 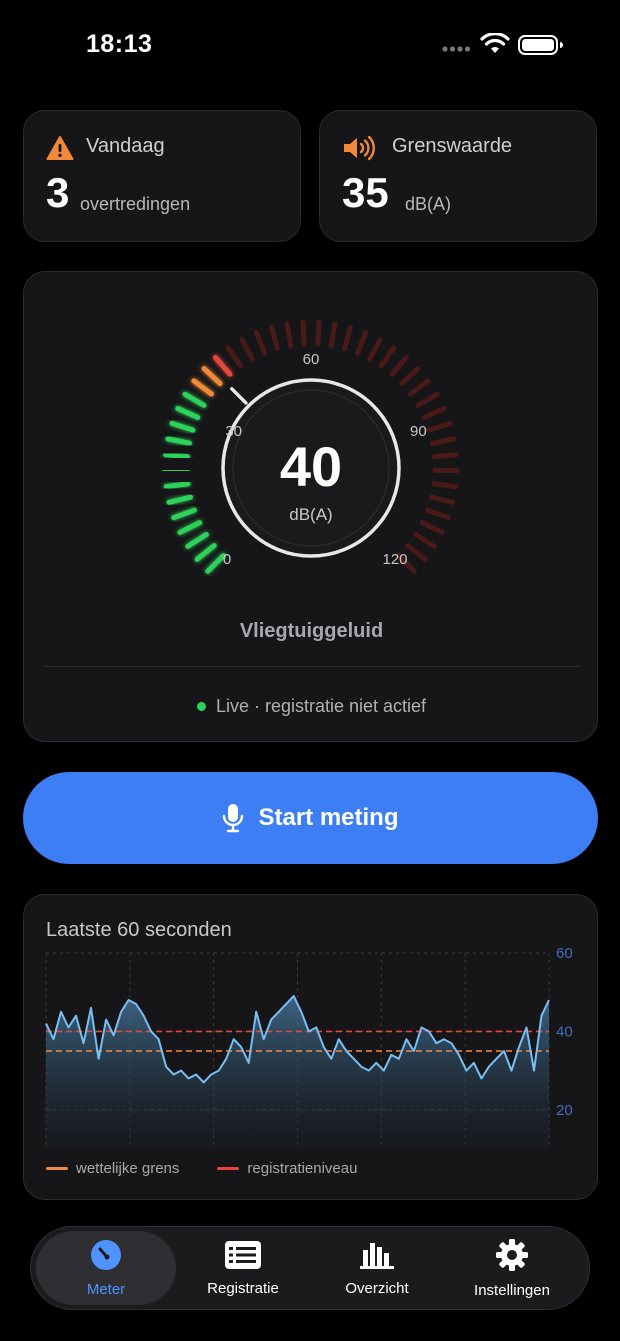 I want to click on gauge-icon, so click(x=106, y=1257).